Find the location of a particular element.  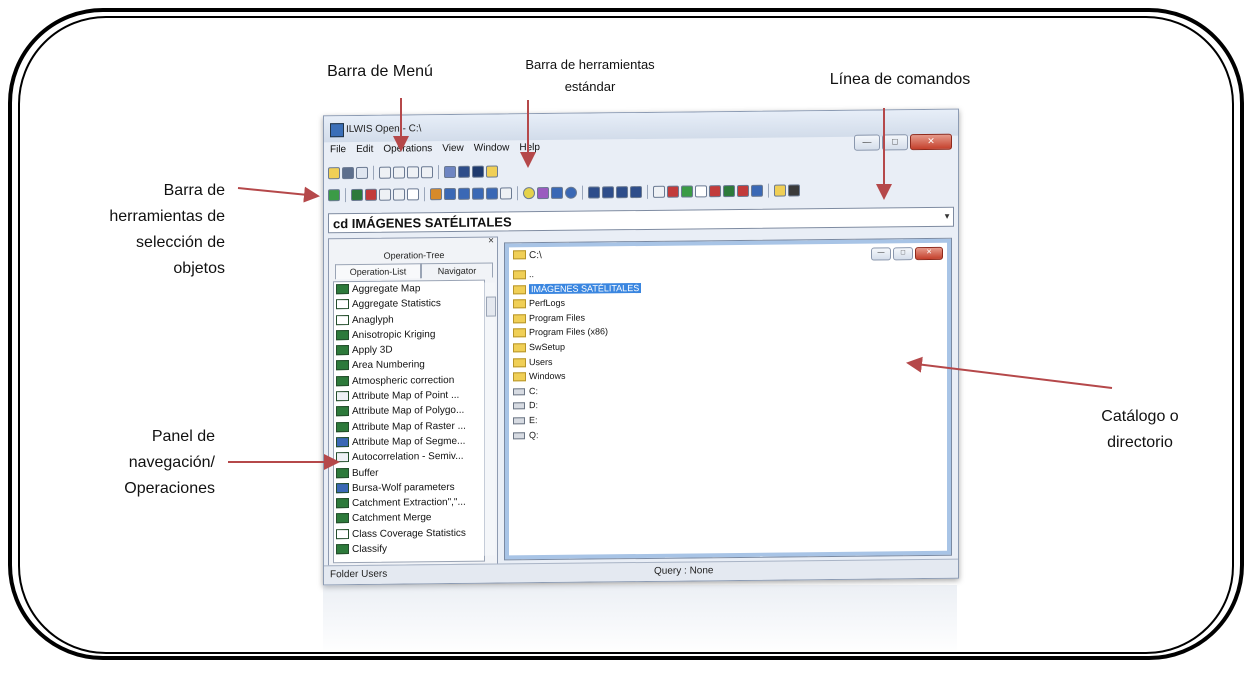

arrow-object-toolbar is located at coordinates (278, 194).